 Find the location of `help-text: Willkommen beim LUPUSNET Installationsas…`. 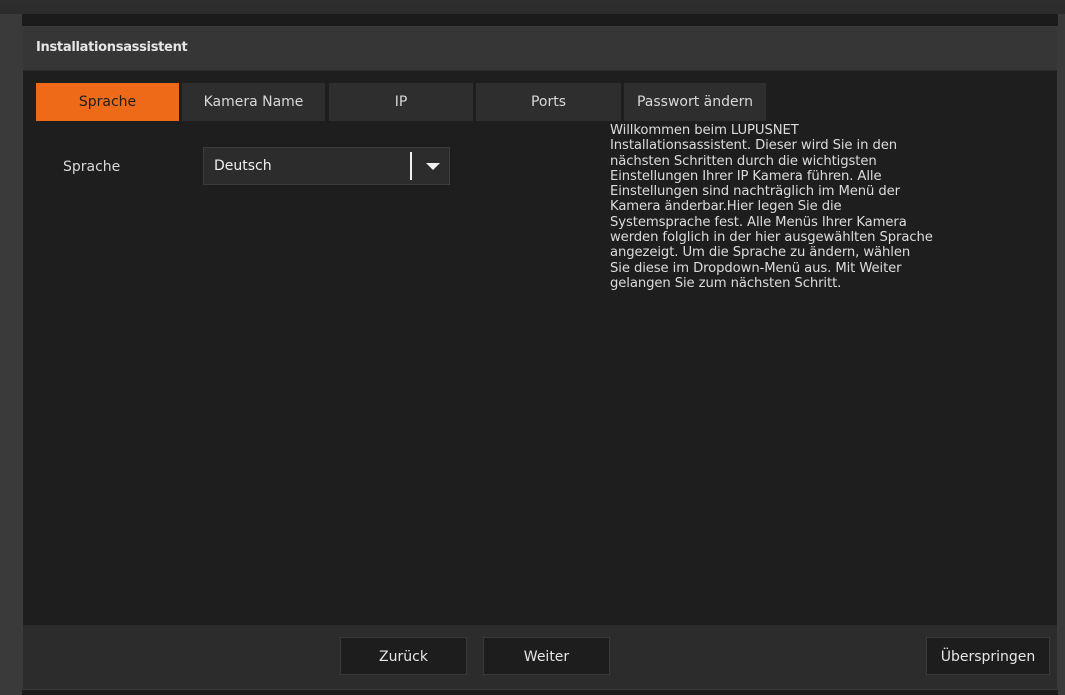

help-text: Willkommen beim LUPUSNET Installationsas… is located at coordinates (771, 207).